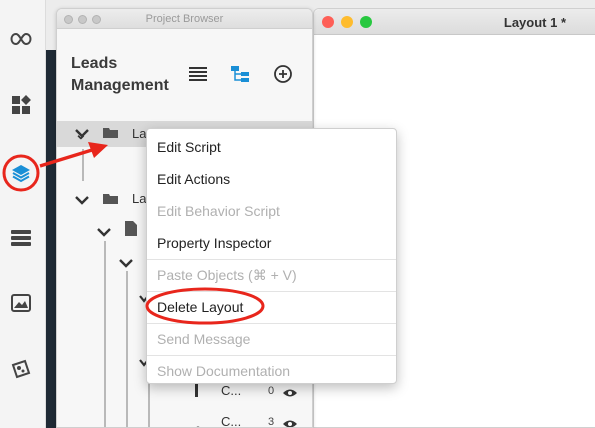 This screenshot has width=595, height=428. I want to click on document-icon, so click(131, 231).